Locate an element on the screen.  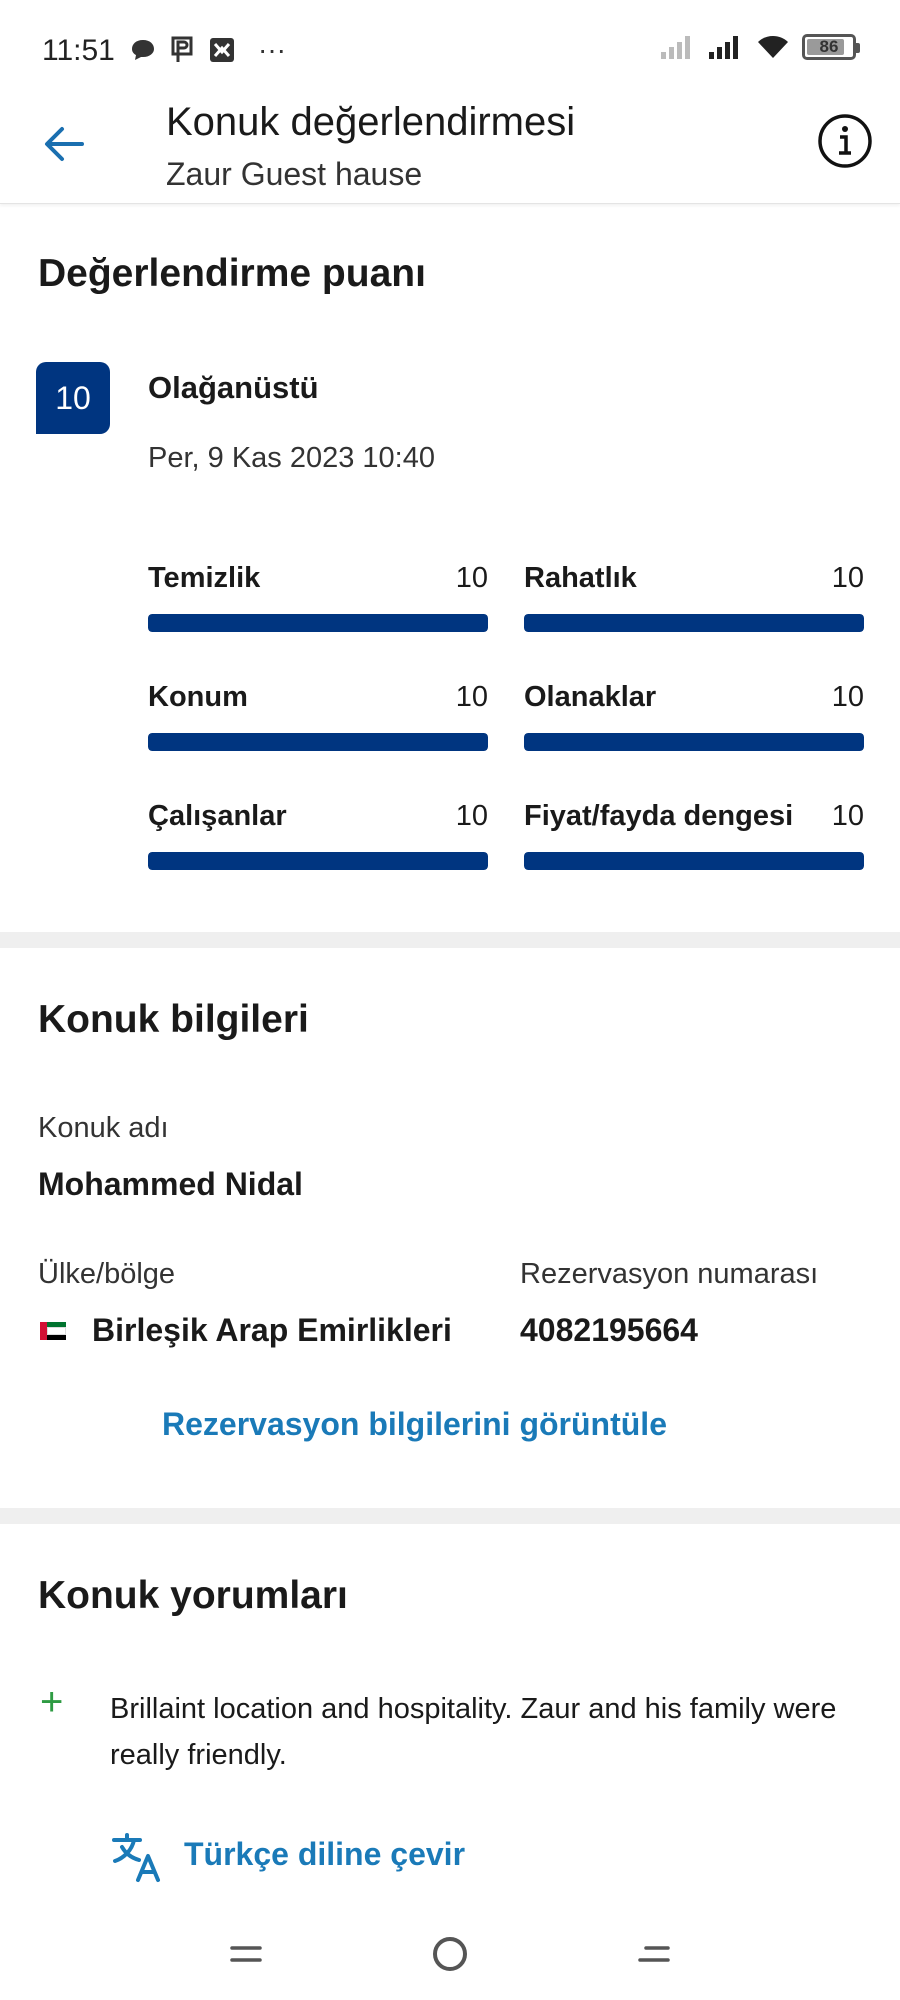
translate-link: Türkçe diline çevir is located at coordinates (324, 1854).